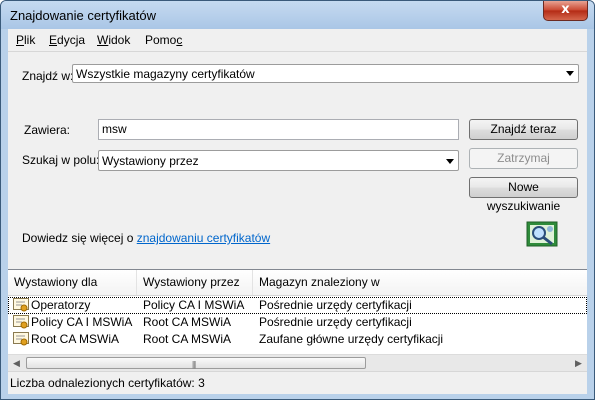  Describe the element at coordinates (297, 40) in the screenshot. I see `menu-bar: Plik Edycja Widok Pomoc` at that location.